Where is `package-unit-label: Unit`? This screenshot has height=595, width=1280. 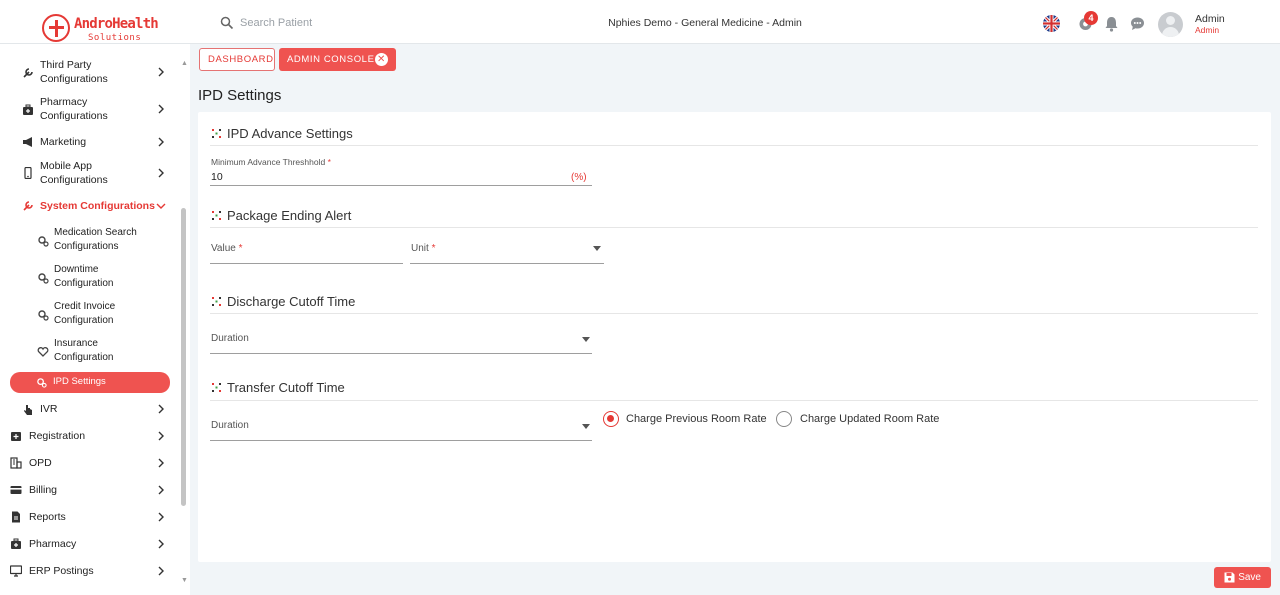 package-unit-label: Unit is located at coordinates (420, 248).